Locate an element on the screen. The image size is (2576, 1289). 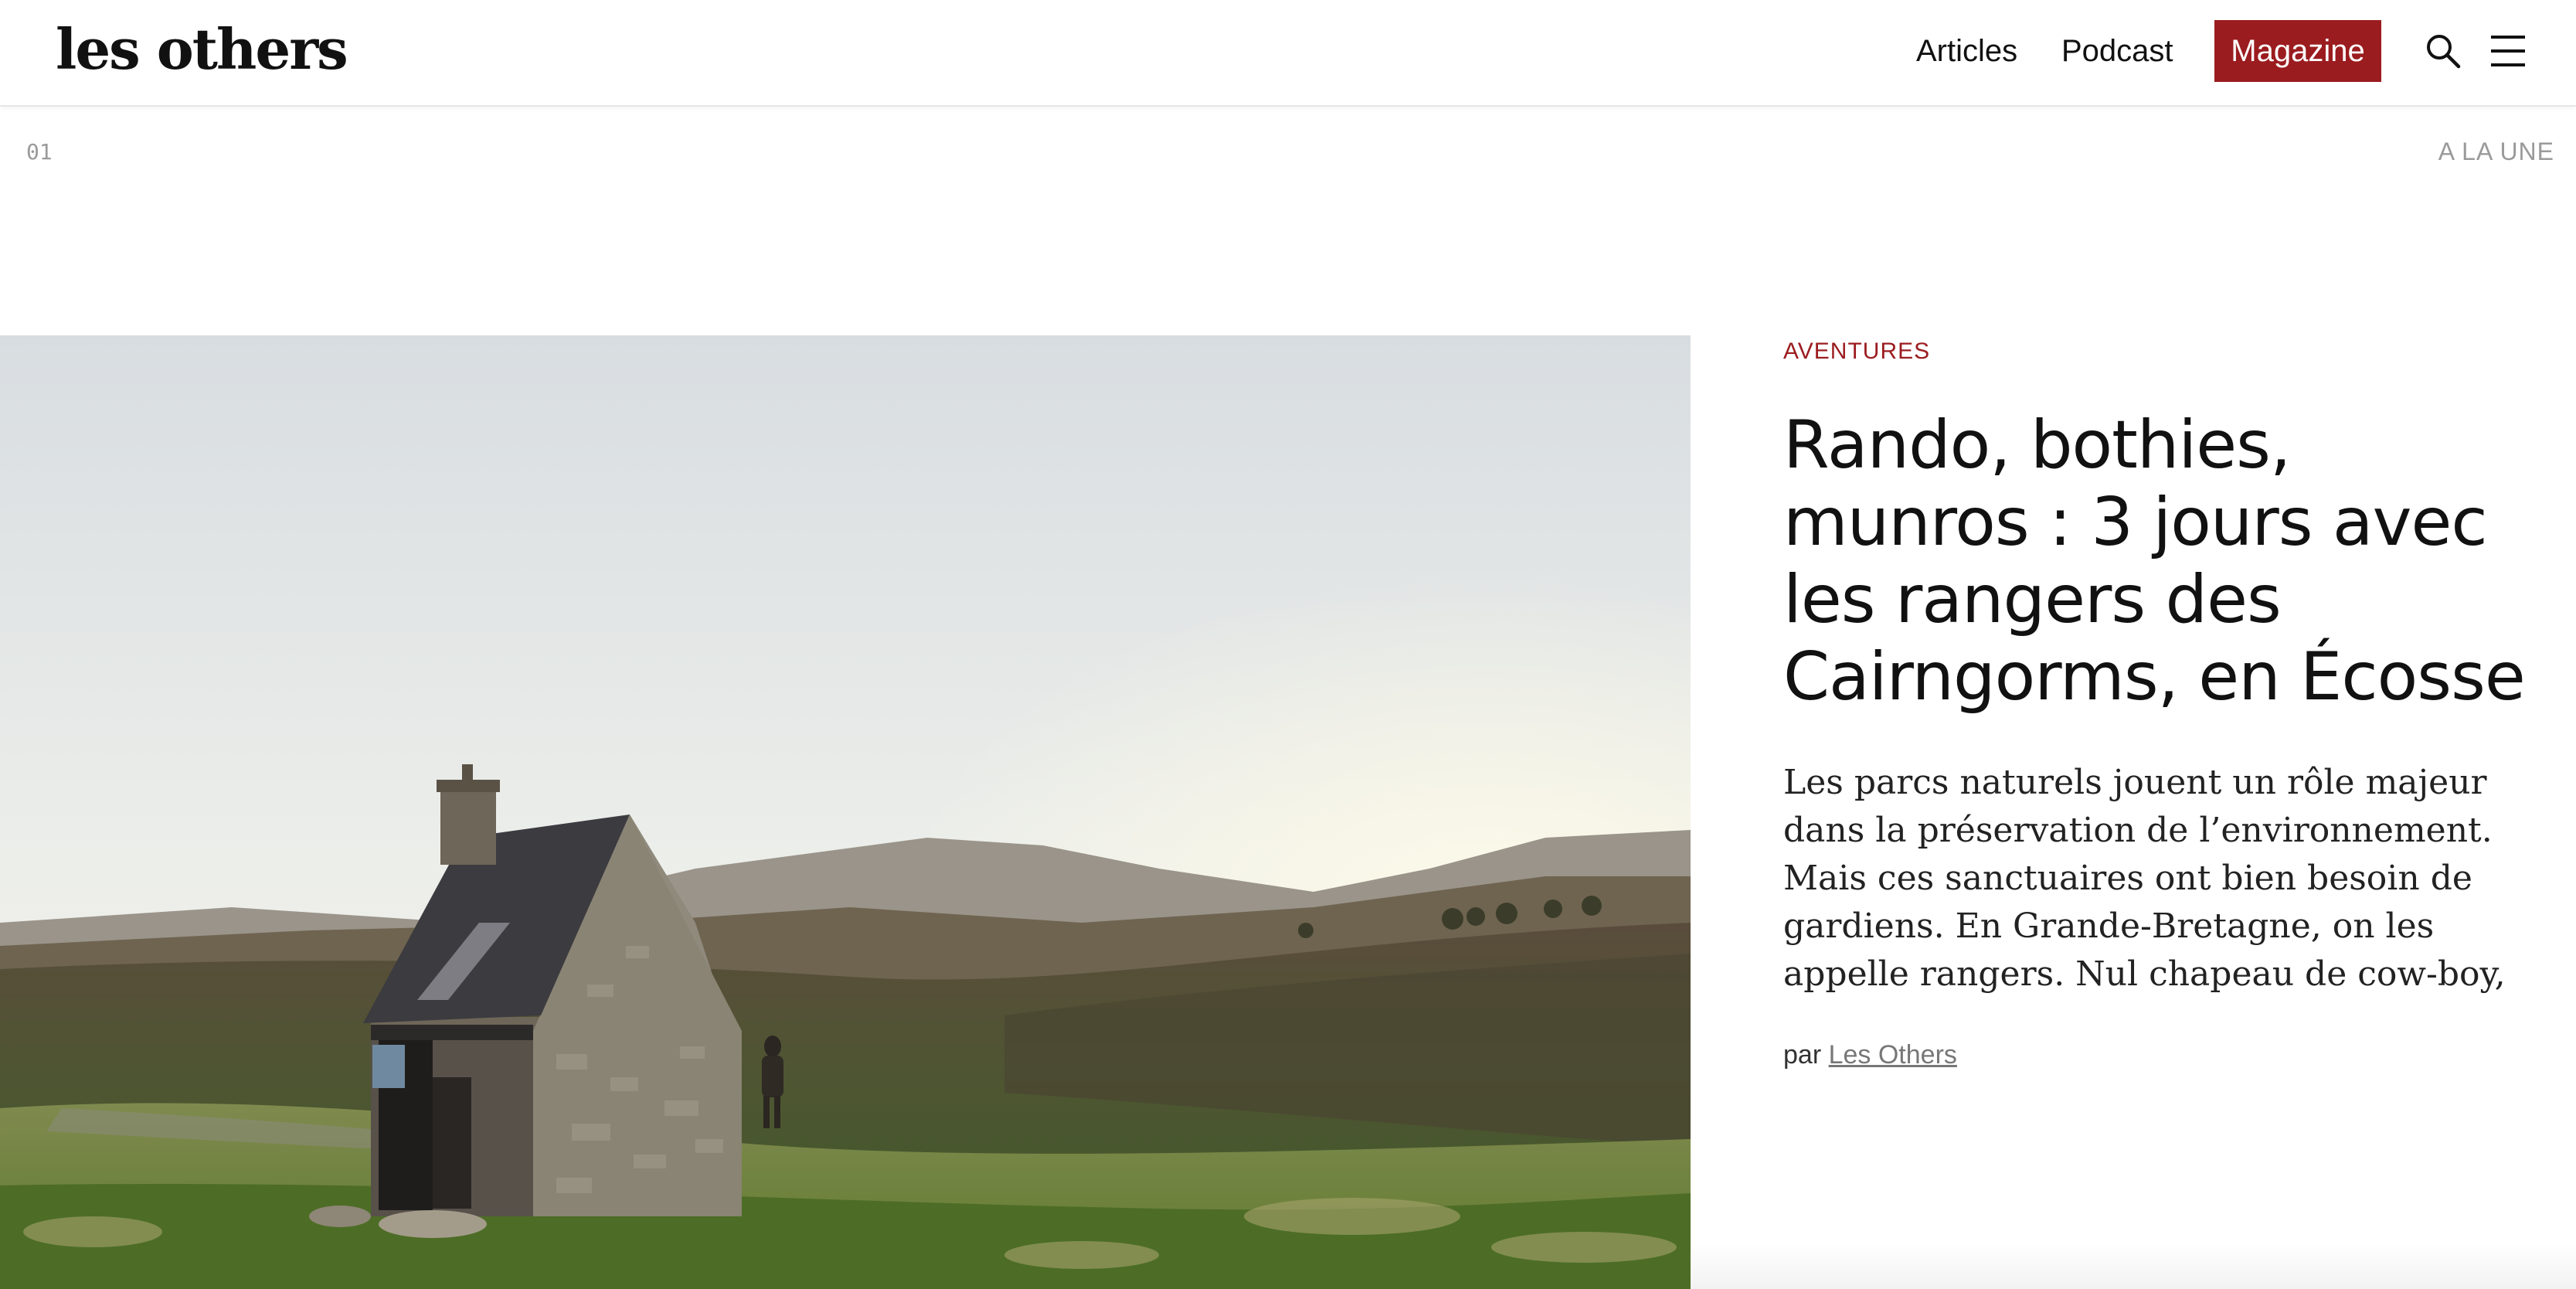
section-label: A LA UNE is located at coordinates (2496, 151).